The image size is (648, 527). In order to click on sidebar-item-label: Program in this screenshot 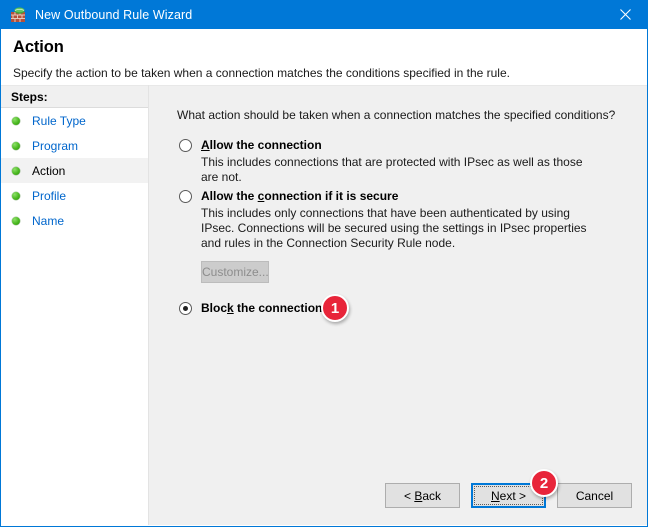, I will do `click(55, 145)`.